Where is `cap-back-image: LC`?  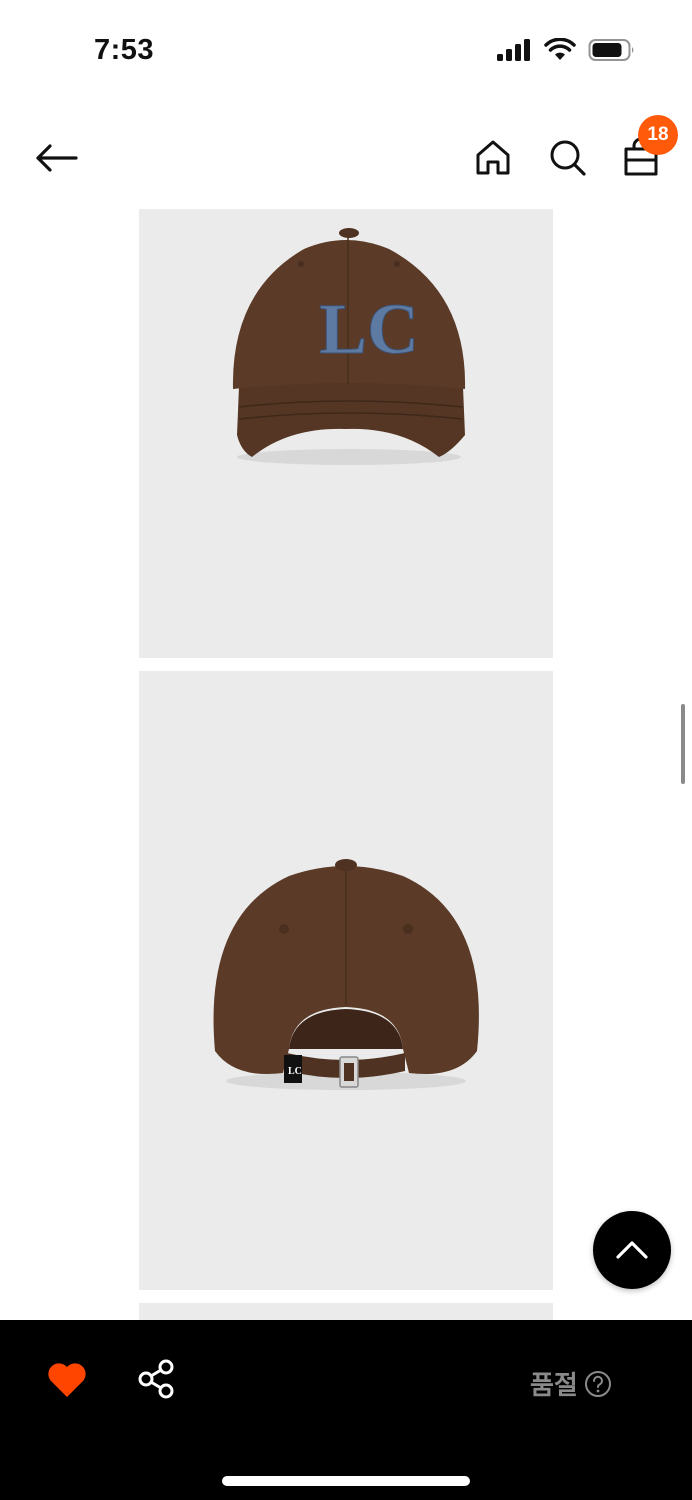 cap-back-image: LC is located at coordinates (346, 974).